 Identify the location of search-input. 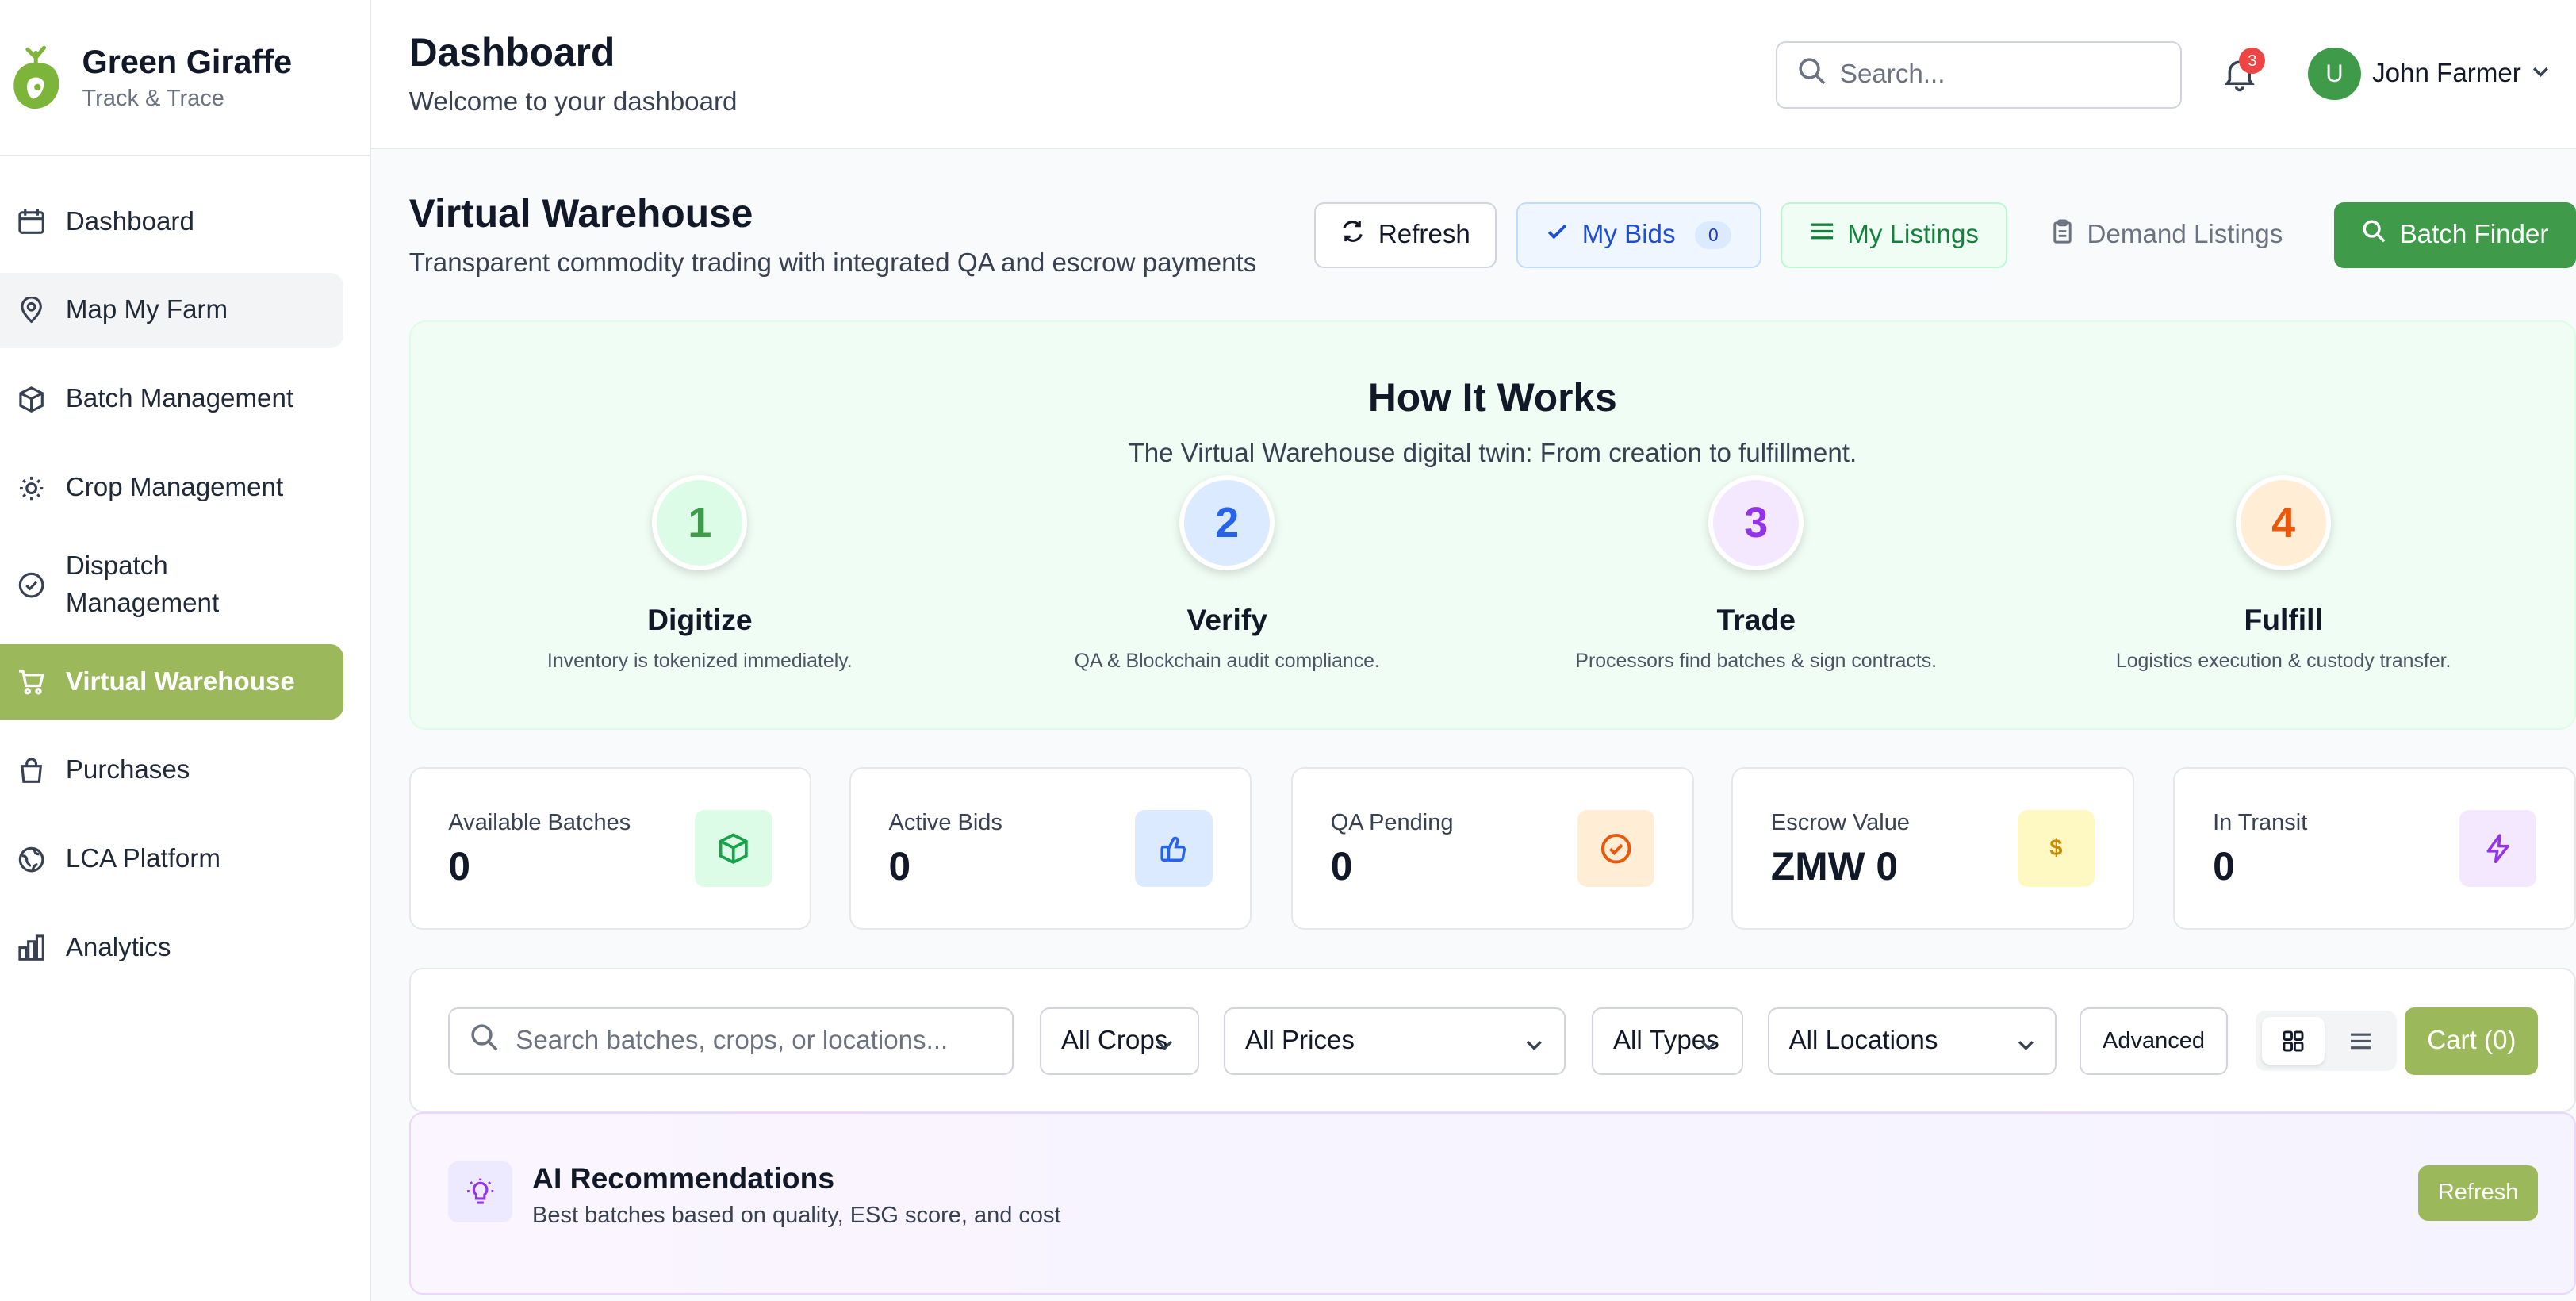
(2004, 74).